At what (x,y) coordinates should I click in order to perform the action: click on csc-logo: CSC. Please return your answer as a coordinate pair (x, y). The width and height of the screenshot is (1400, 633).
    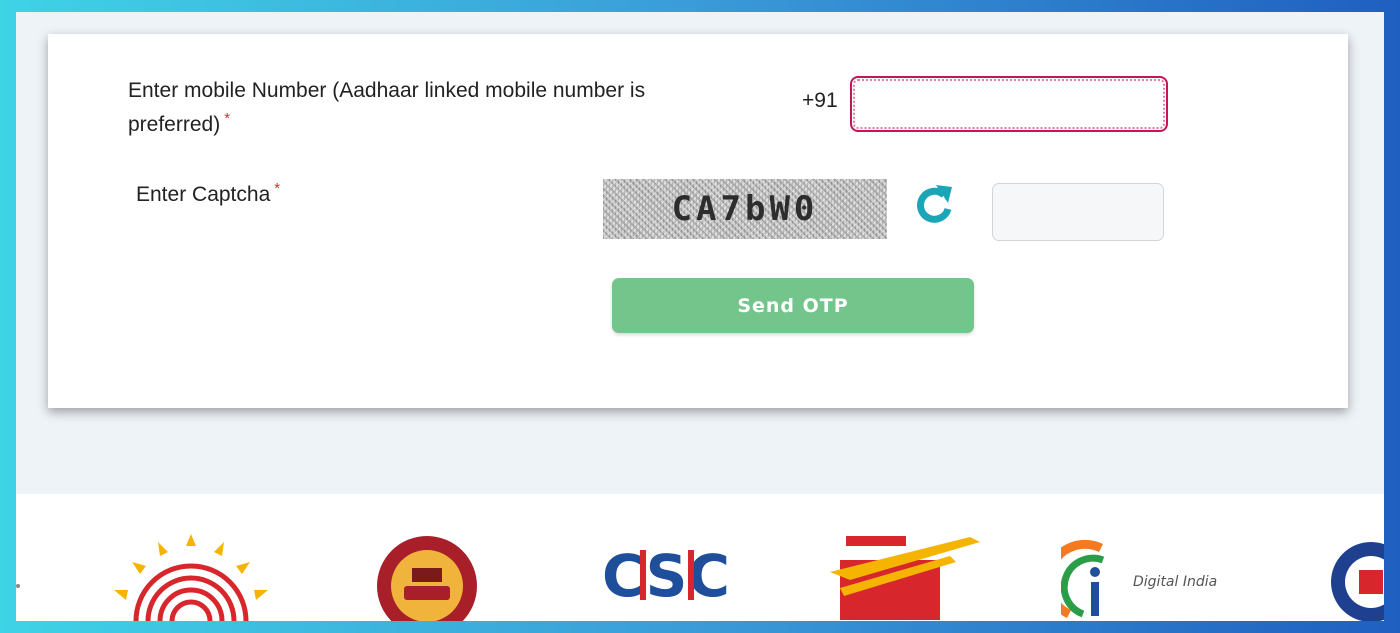
    Looking at the image, I should click on (666, 576).